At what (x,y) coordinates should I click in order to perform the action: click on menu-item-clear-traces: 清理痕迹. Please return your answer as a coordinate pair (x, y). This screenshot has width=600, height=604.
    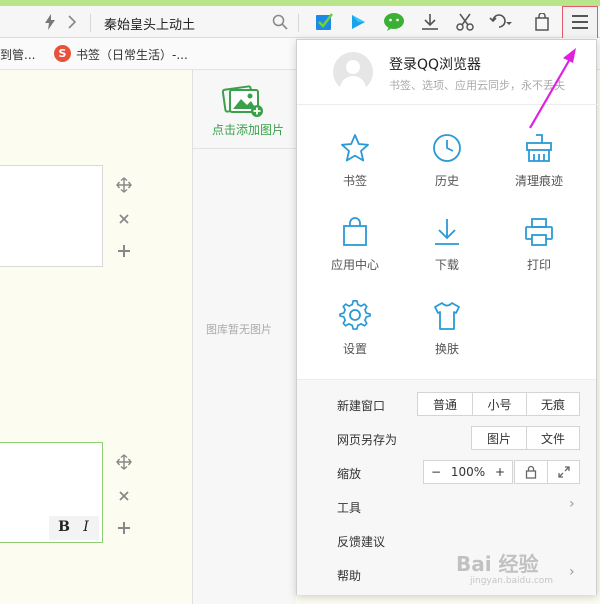
    Looking at the image, I should click on (539, 168).